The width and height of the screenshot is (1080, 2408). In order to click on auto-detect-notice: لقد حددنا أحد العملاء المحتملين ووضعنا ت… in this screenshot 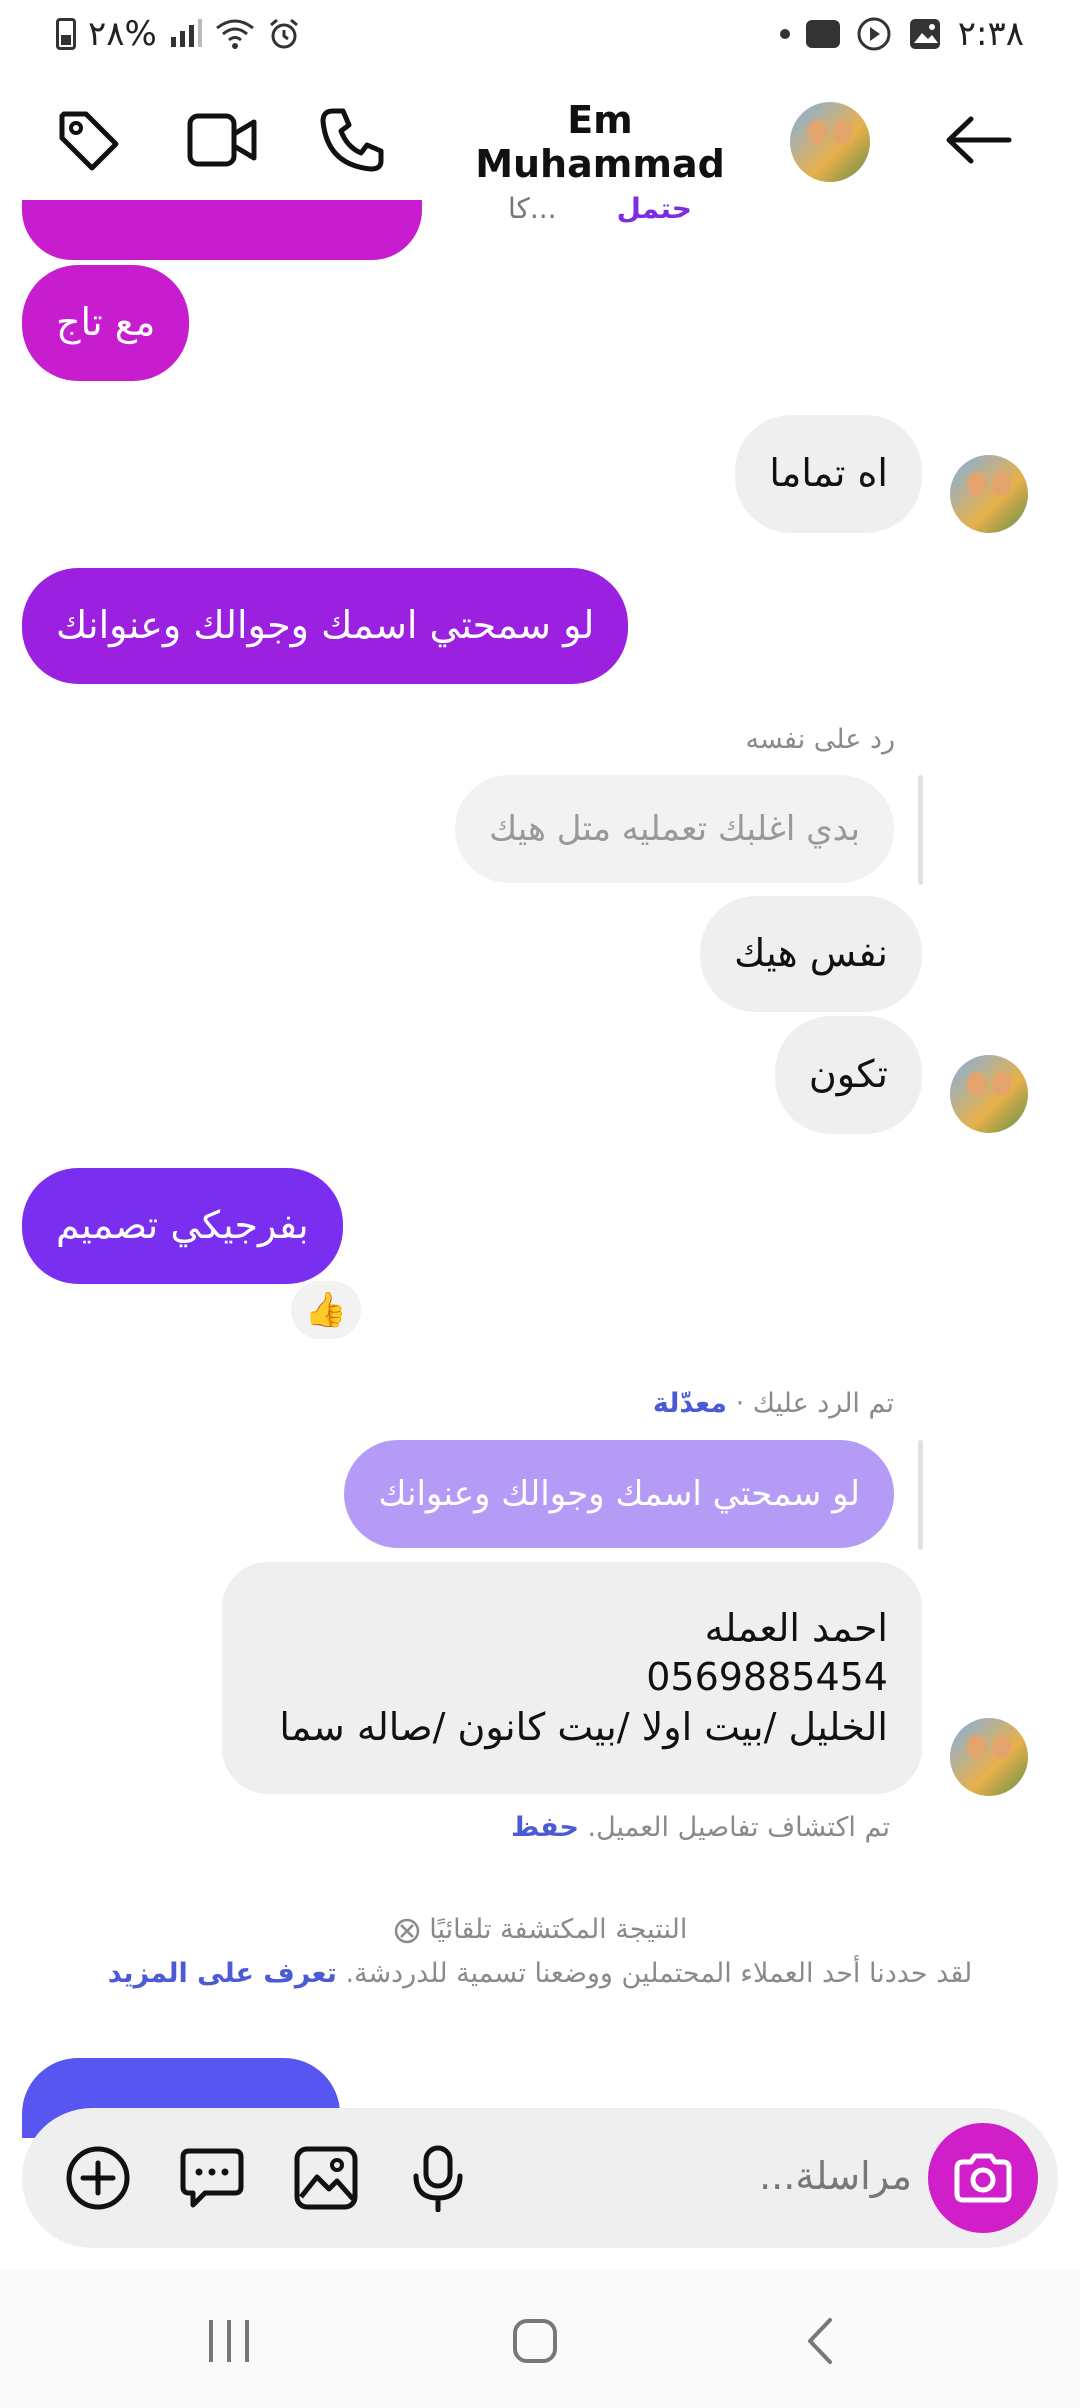, I will do `click(540, 1973)`.